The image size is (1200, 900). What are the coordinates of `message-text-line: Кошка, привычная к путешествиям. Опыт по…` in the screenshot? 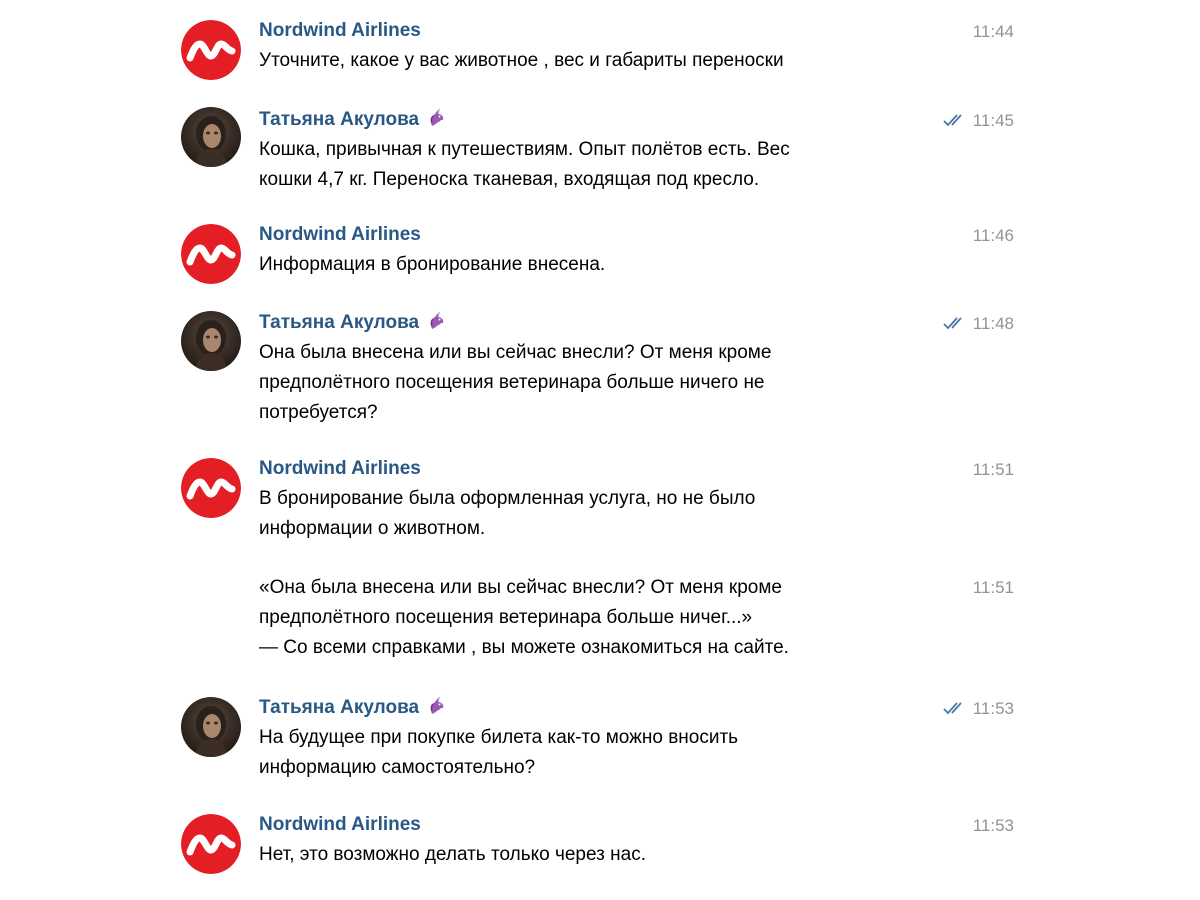 It's located at (524, 149).